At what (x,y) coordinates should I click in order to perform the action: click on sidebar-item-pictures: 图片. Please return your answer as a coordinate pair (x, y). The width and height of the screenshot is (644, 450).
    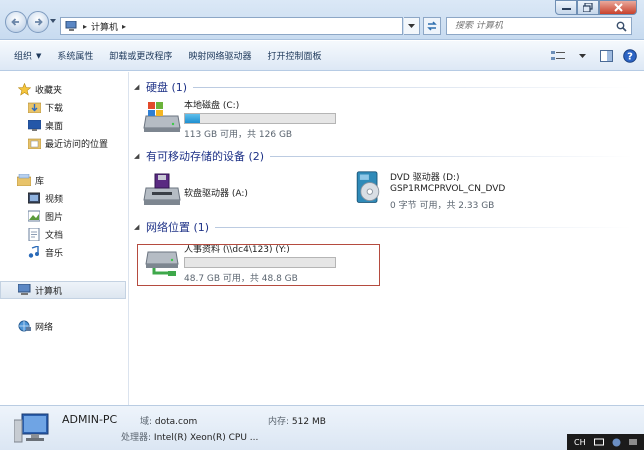
    Looking at the image, I should click on (64, 216).